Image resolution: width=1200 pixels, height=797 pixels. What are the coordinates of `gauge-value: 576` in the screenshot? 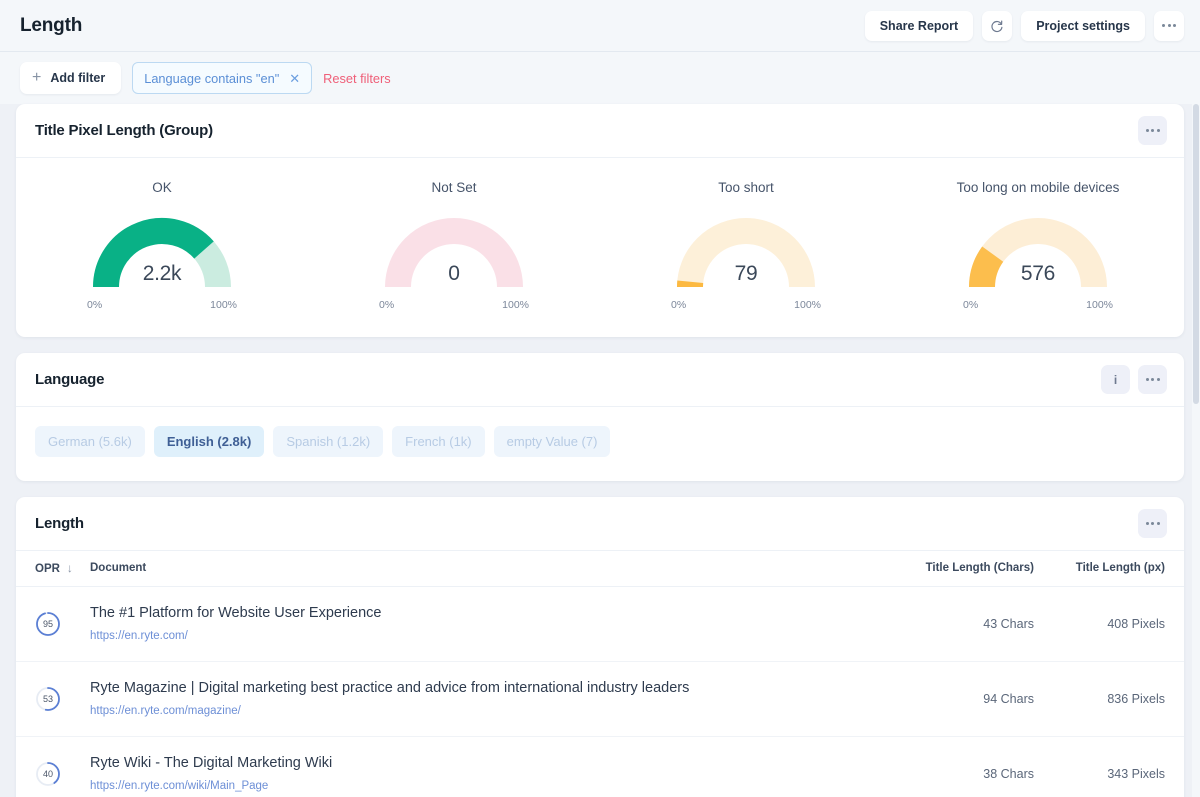 It's located at (1038, 273).